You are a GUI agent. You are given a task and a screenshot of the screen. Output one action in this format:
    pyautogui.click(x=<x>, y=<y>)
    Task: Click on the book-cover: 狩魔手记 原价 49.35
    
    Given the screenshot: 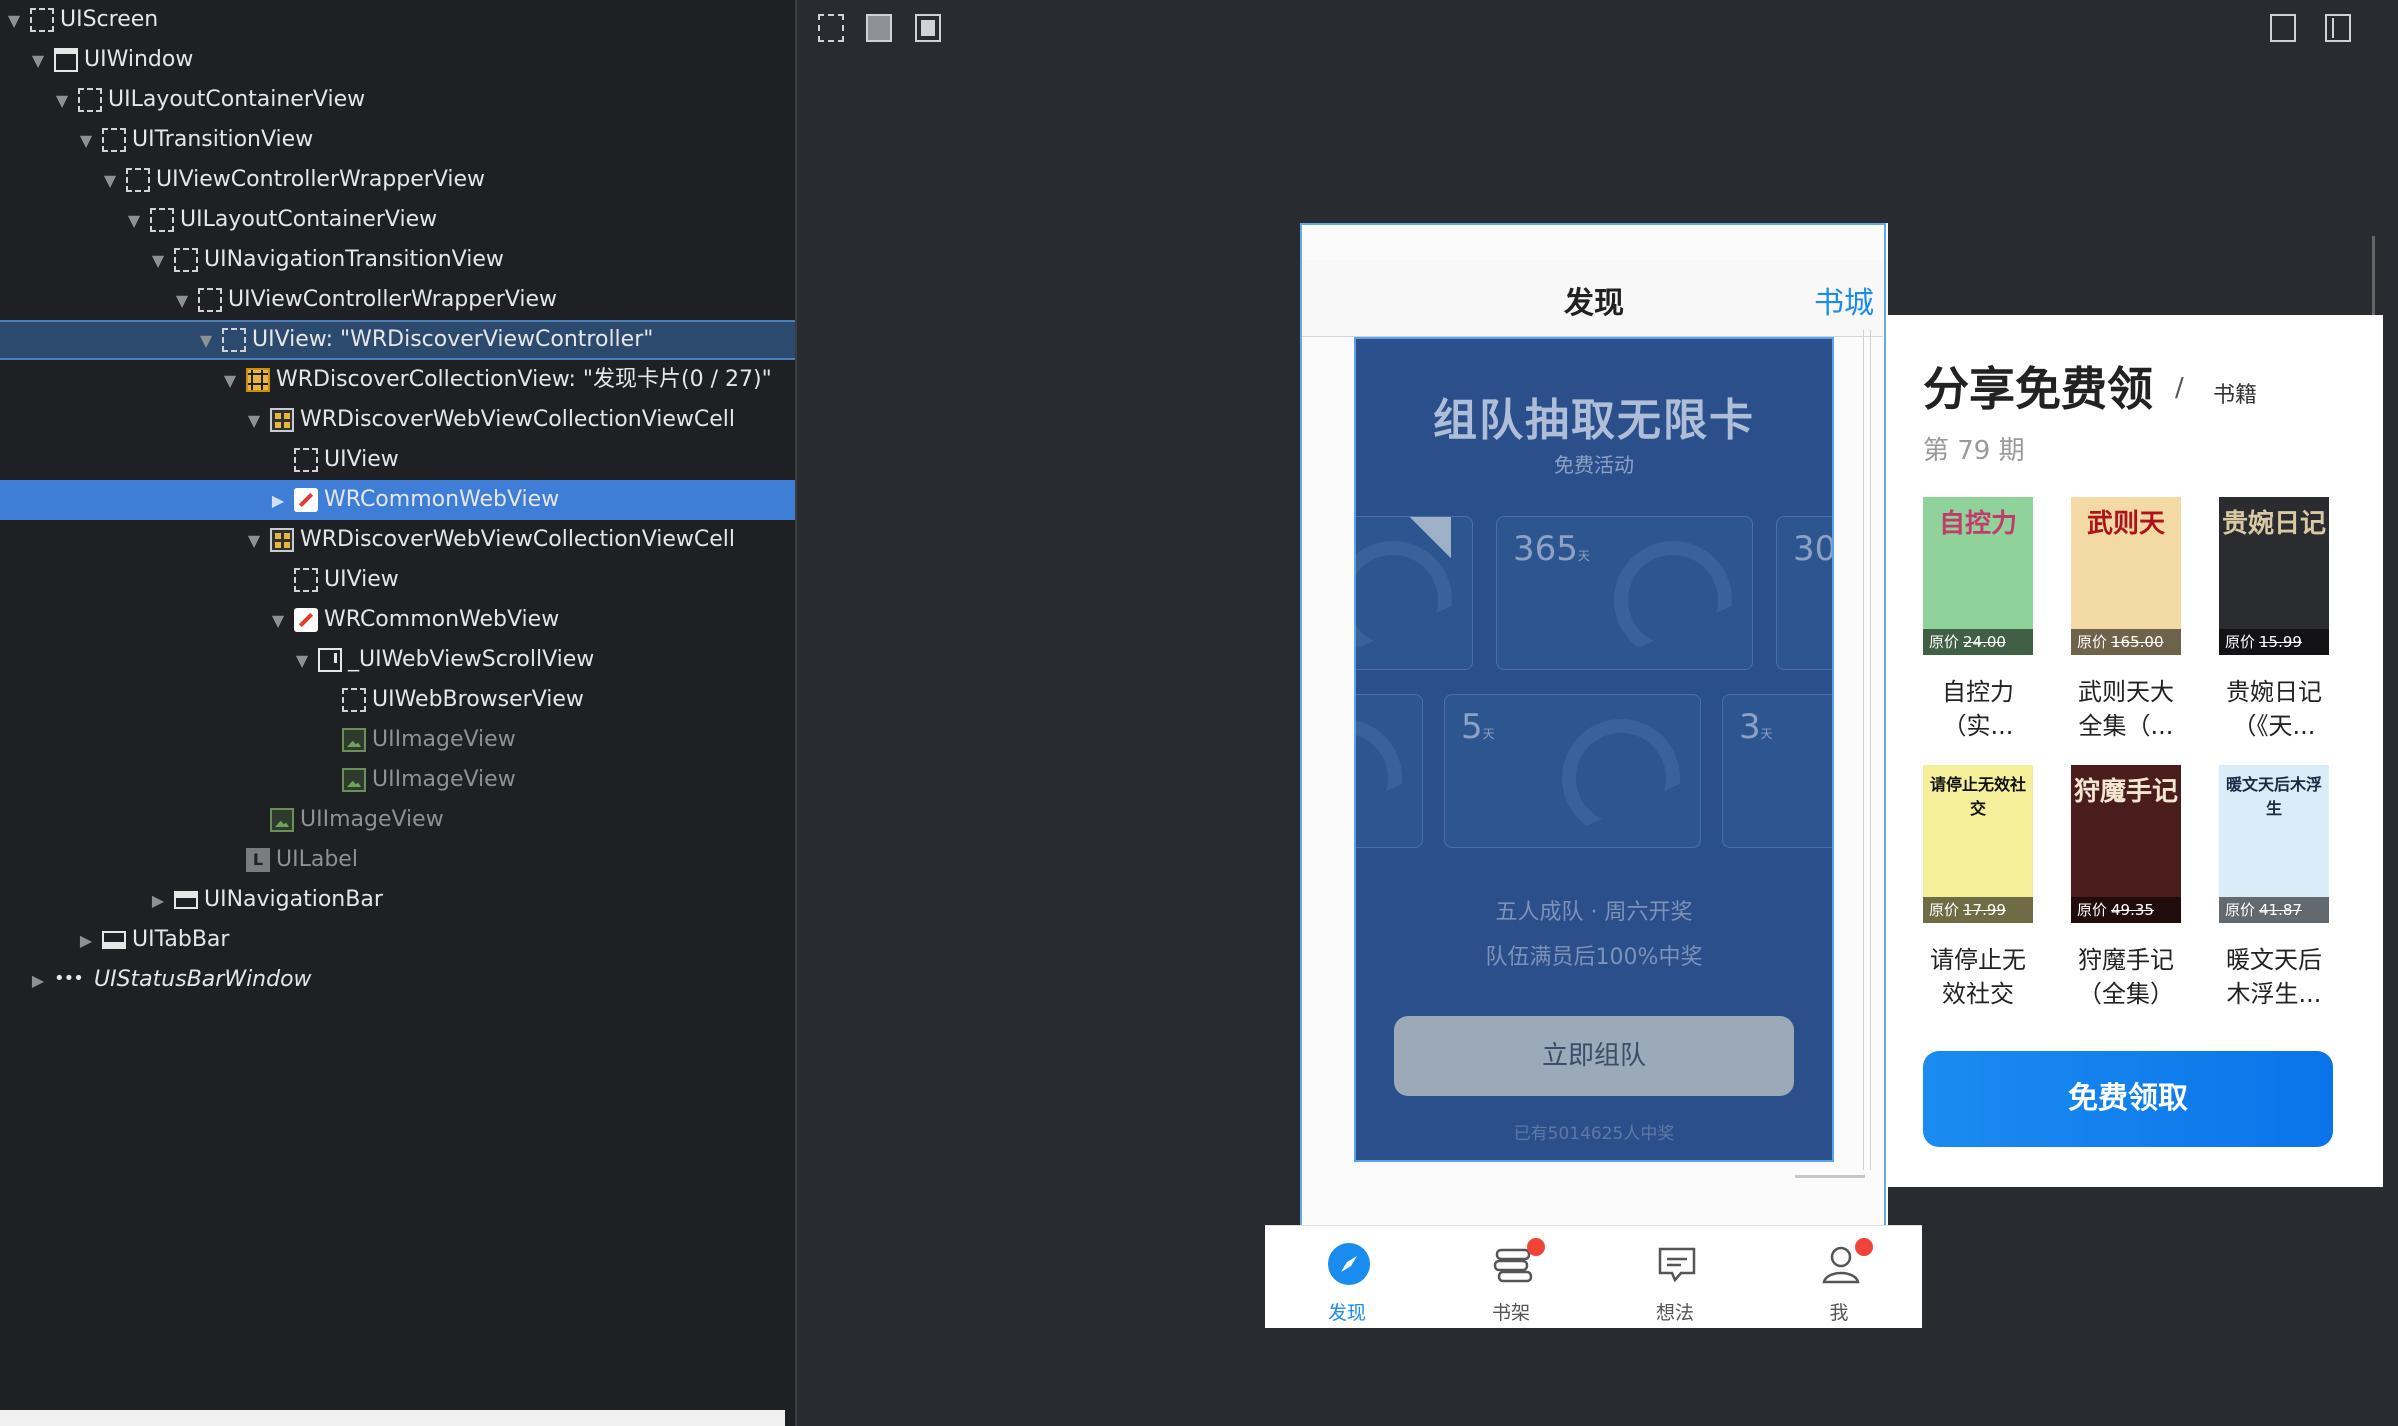 What is the action you would take?
    pyautogui.click(x=2126, y=844)
    